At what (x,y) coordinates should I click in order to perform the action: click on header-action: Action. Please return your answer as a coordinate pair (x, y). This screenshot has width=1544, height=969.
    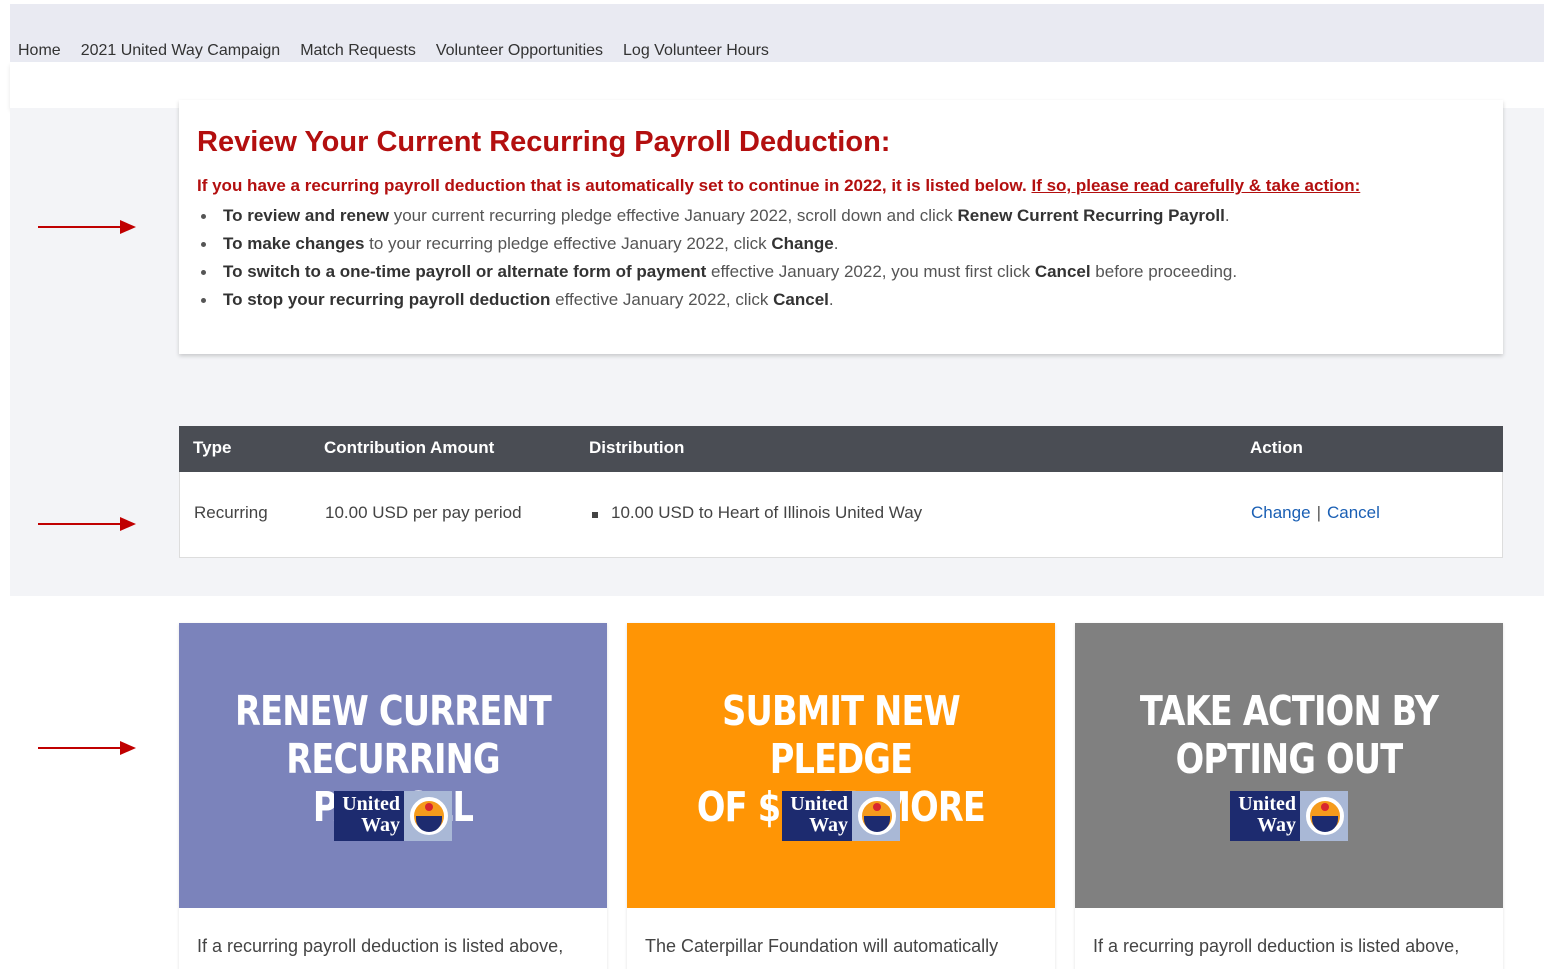
    Looking at the image, I should click on (1276, 447).